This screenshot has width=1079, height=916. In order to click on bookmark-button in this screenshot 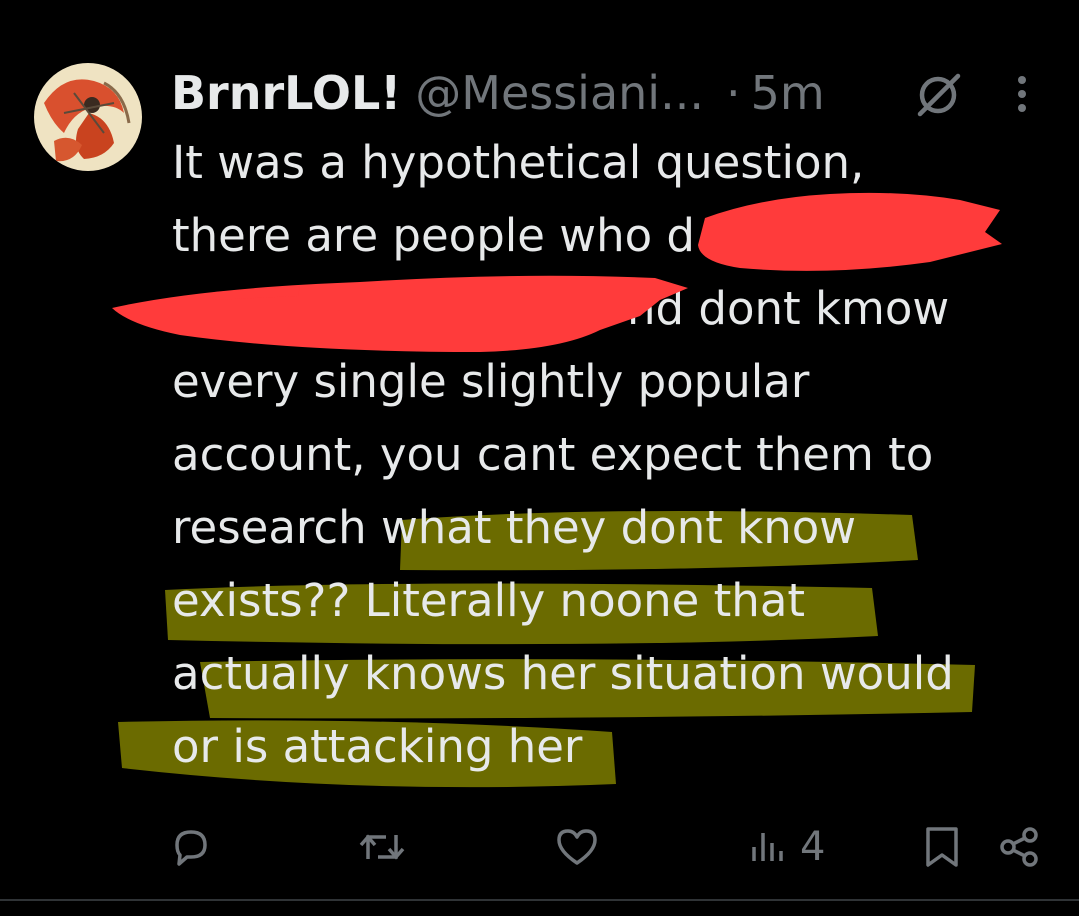, I will do `click(942, 847)`.